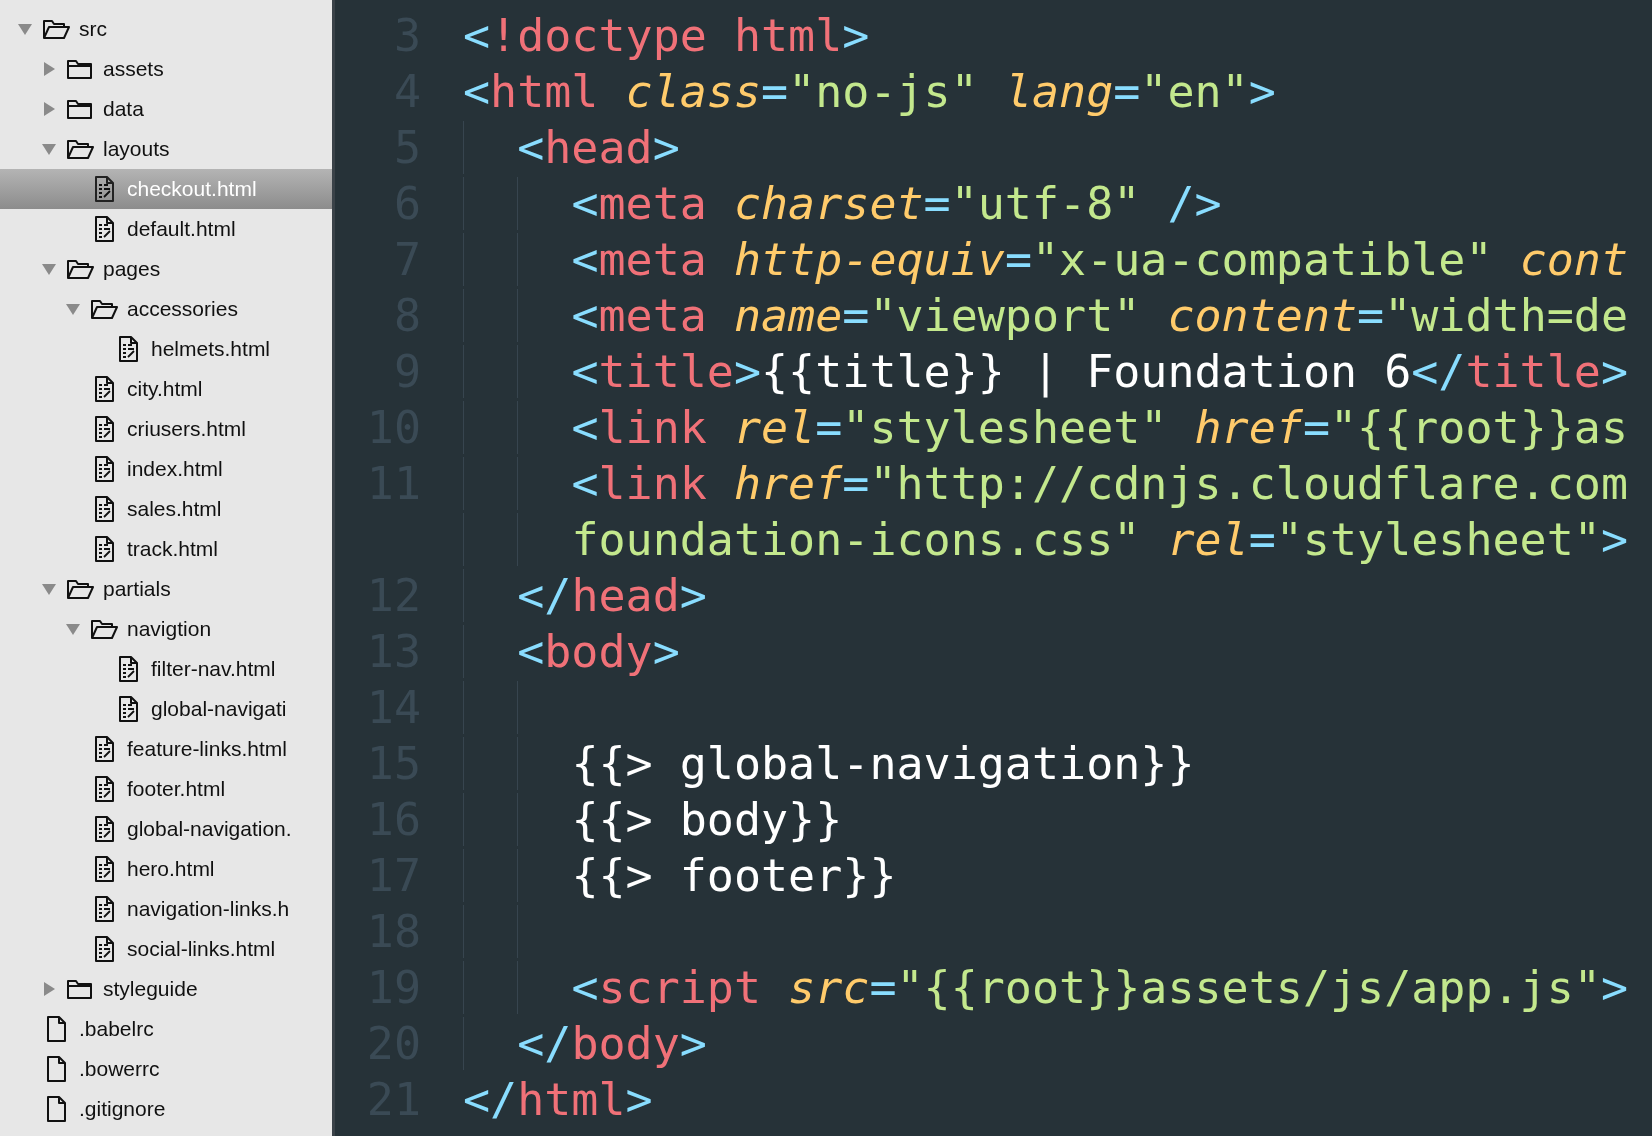 The height and width of the screenshot is (1136, 1652). Describe the element at coordinates (166, 949) in the screenshot. I see `tree-item: social-links.html` at that location.